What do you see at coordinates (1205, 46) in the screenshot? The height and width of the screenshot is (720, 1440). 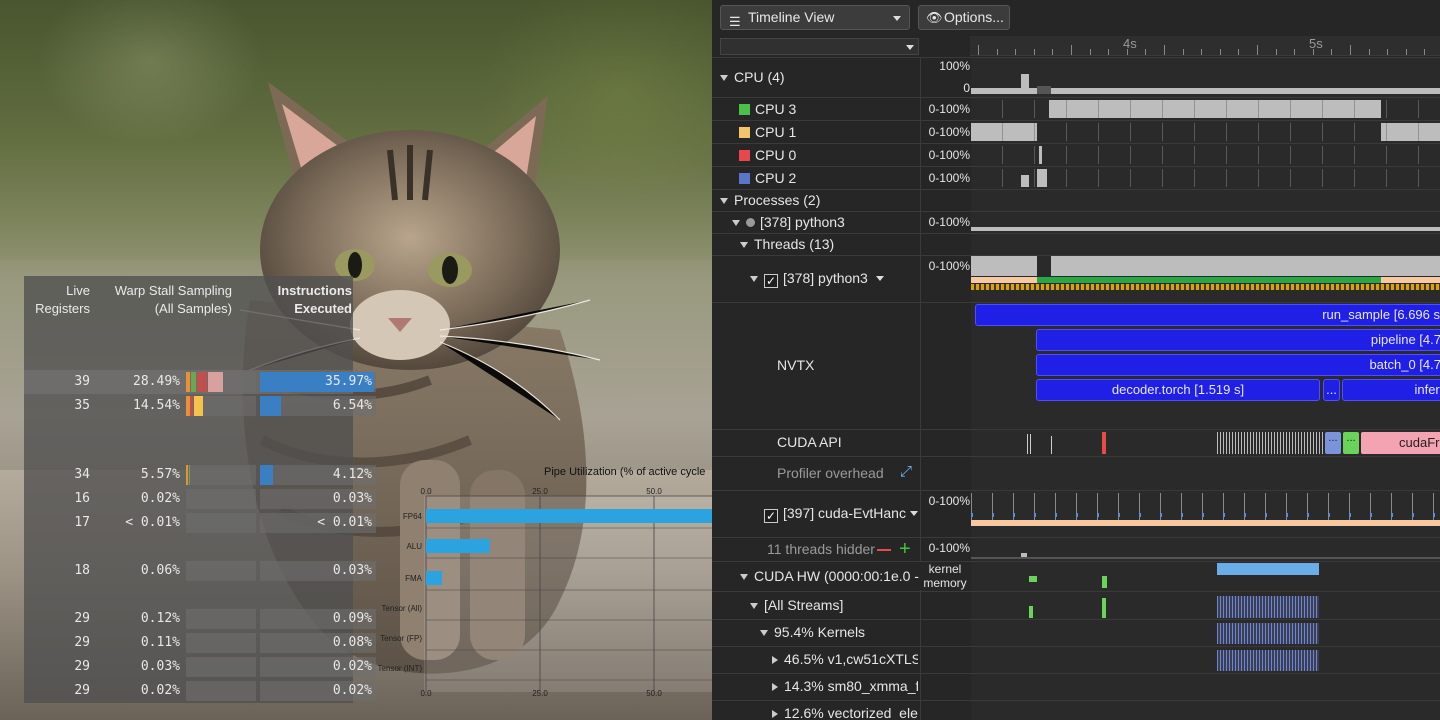 I see `time-ruler: 4s 5s` at bounding box center [1205, 46].